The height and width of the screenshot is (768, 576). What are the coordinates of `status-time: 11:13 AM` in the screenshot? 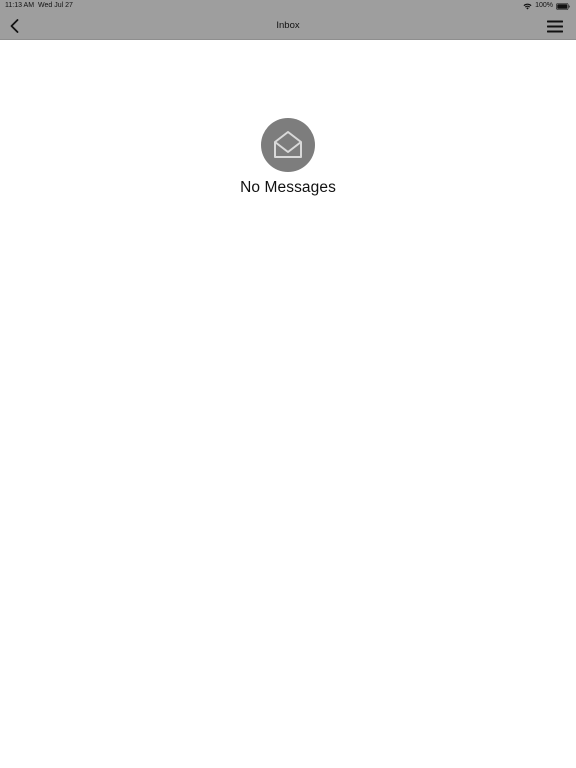 It's located at (20, 5).